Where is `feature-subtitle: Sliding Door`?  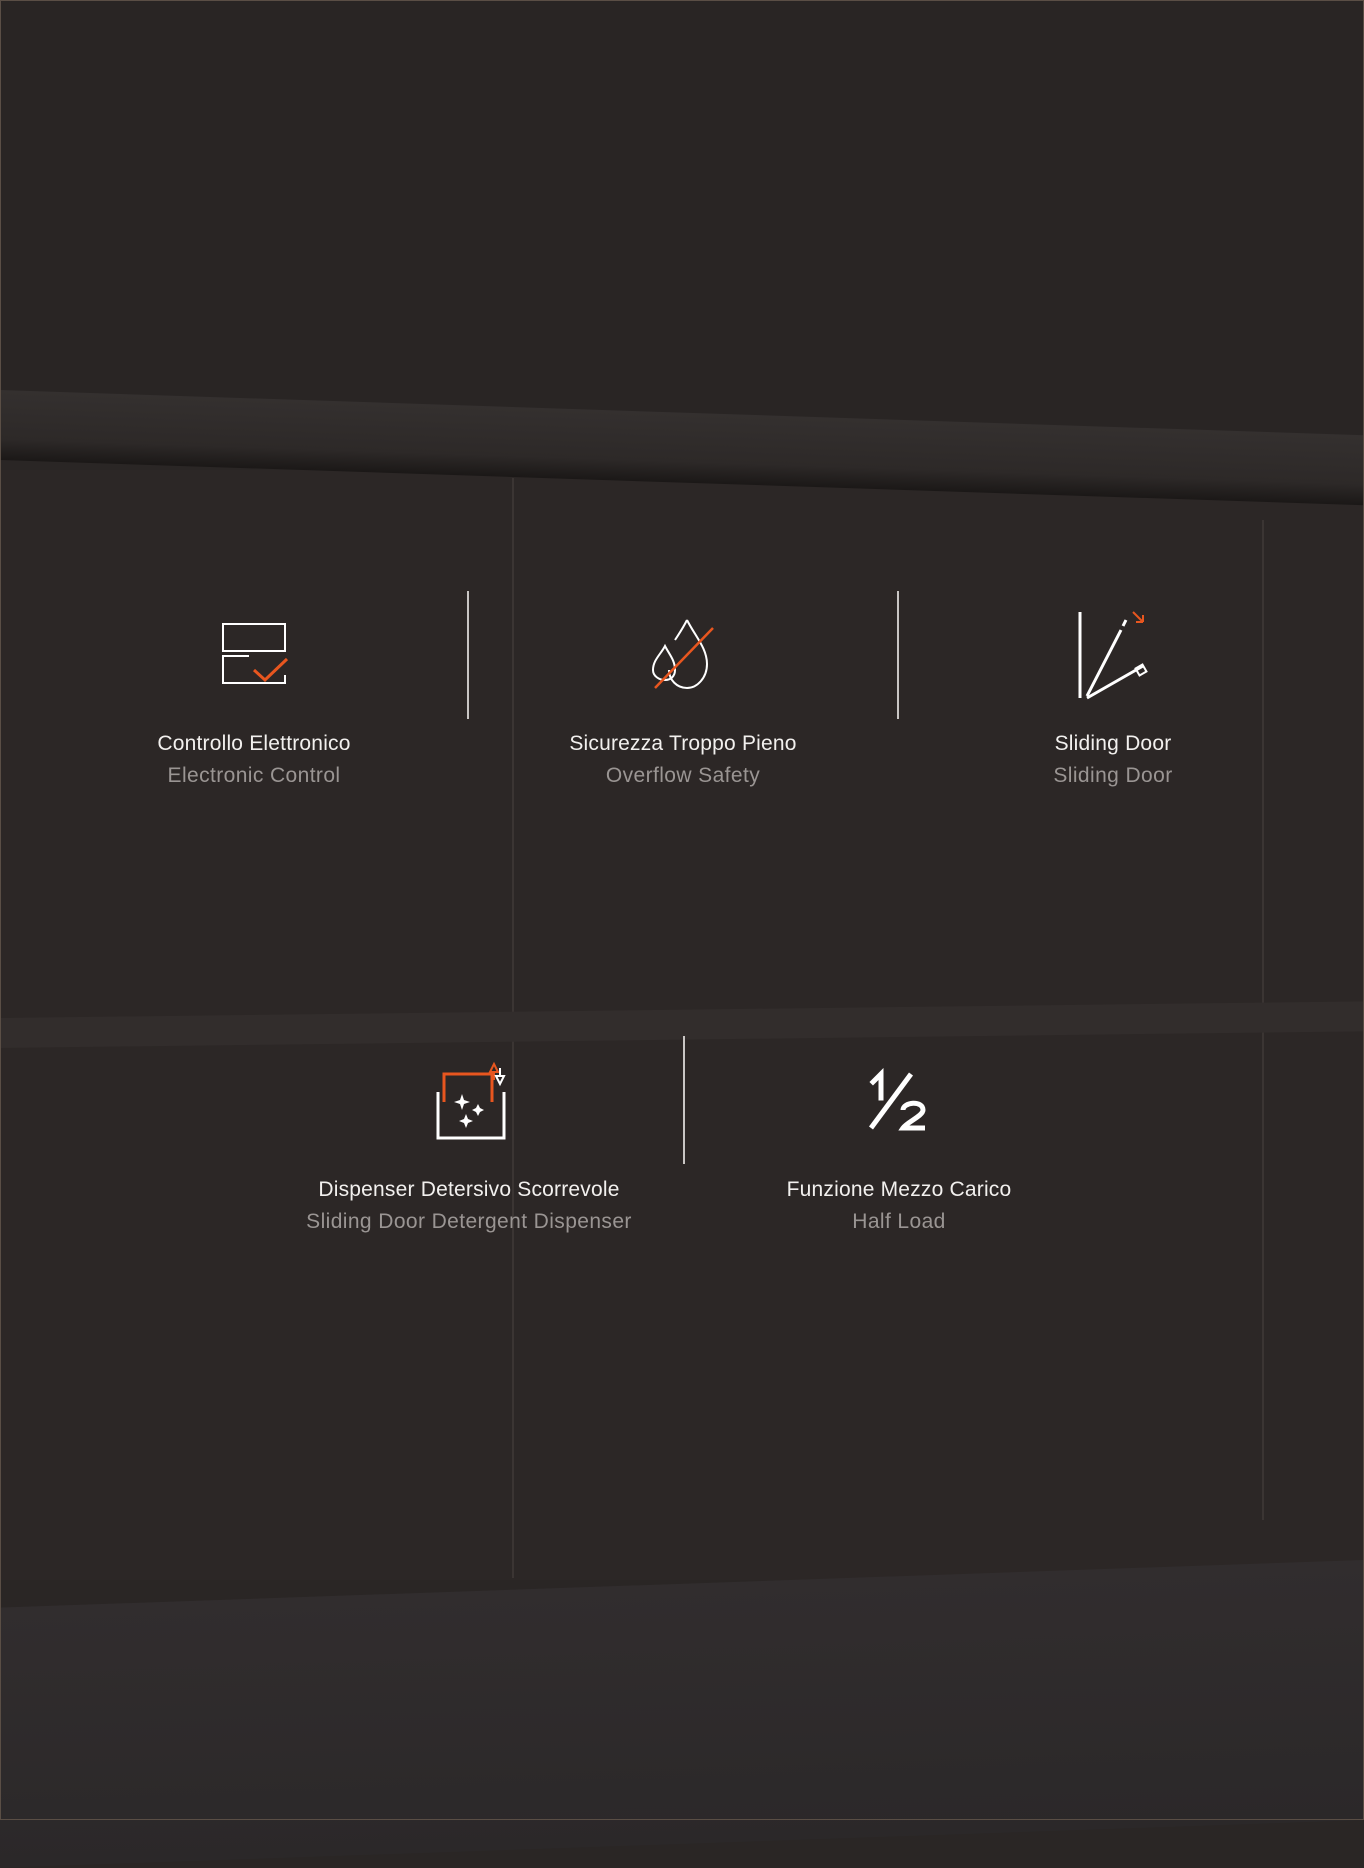 feature-subtitle: Sliding Door is located at coordinates (1113, 775).